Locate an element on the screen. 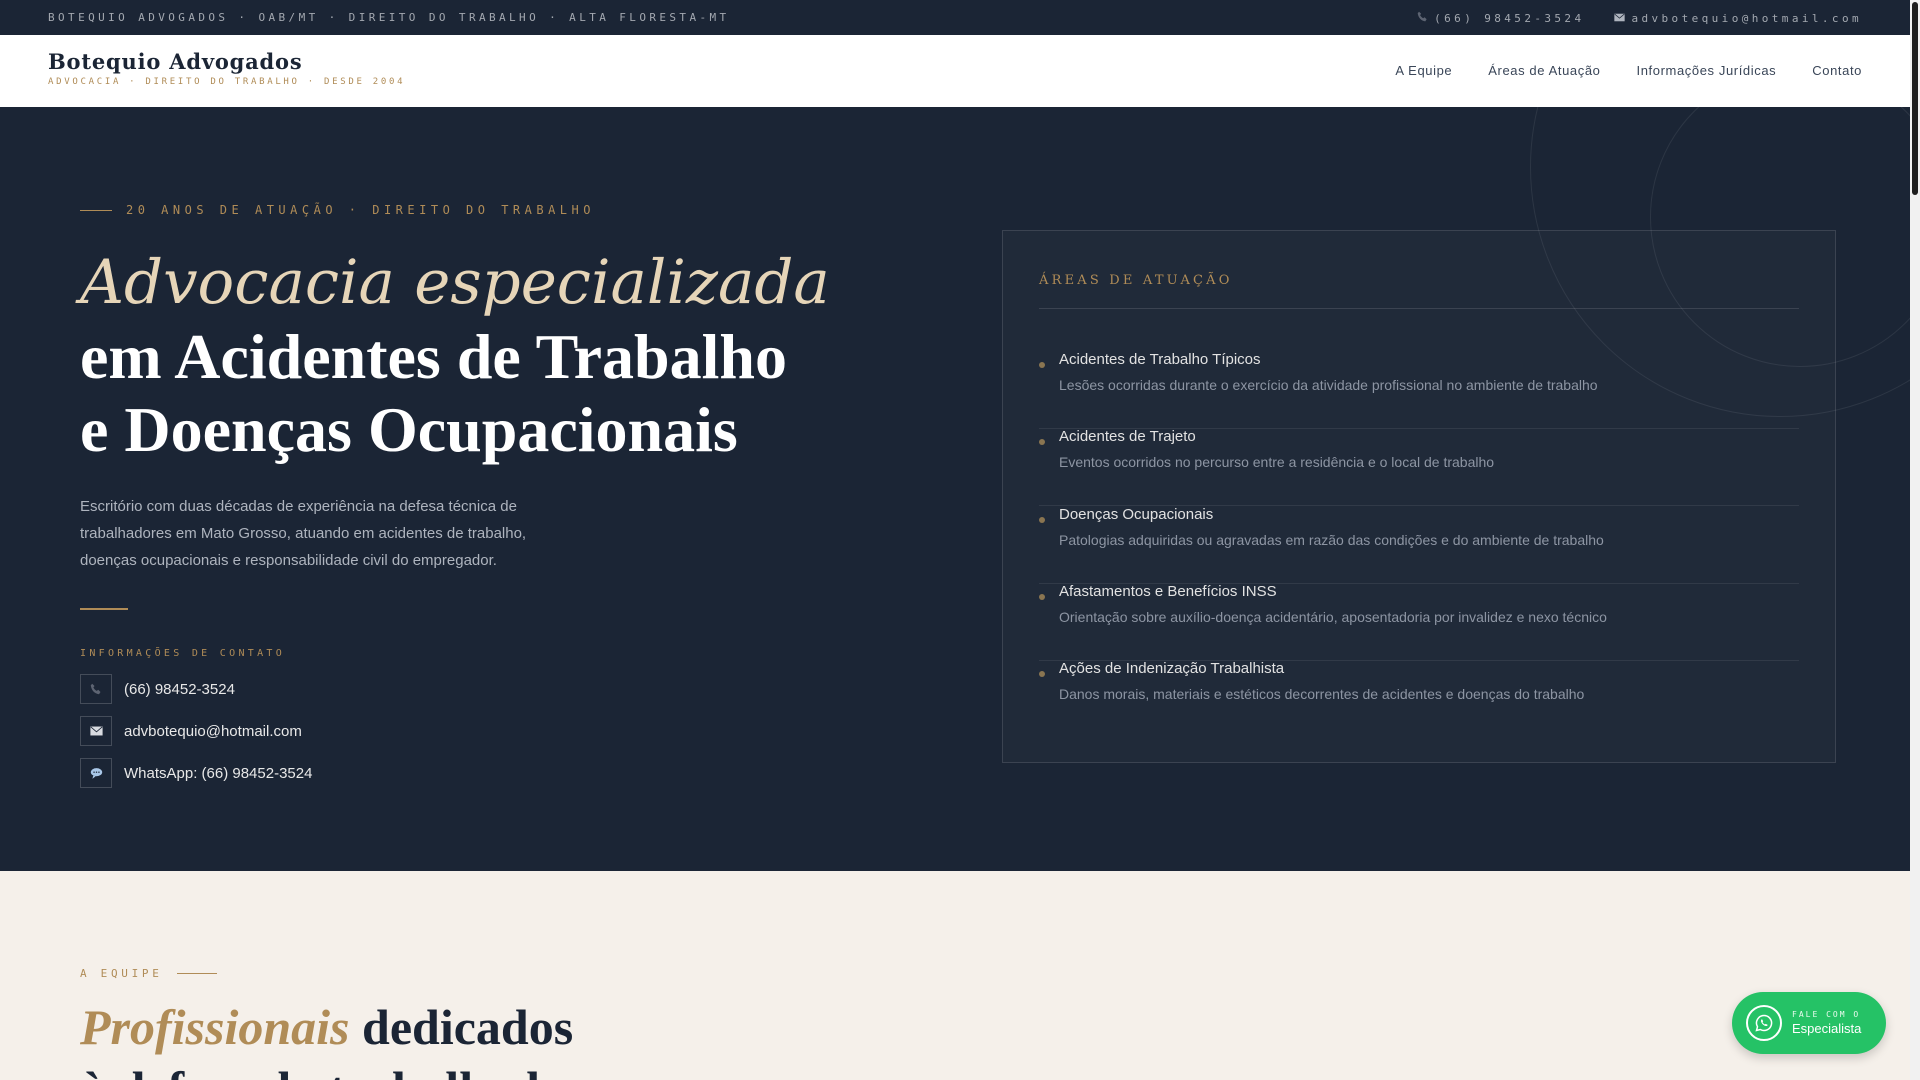 This screenshot has width=1920, height=1080. nav-item-equipe: A Equipe is located at coordinates (1423, 70).